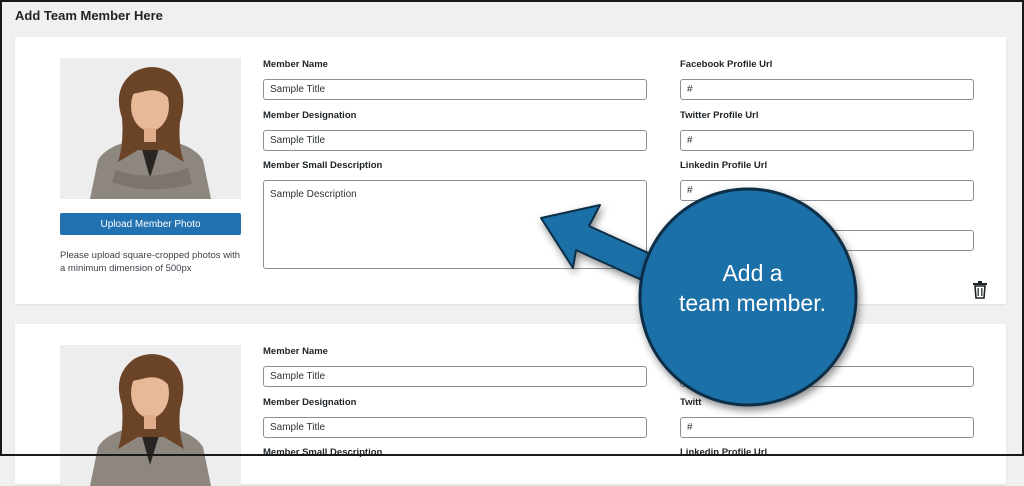 The image size is (1024, 486). Describe the element at coordinates (827, 240) in the screenshot. I see `google-url-input` at that location.